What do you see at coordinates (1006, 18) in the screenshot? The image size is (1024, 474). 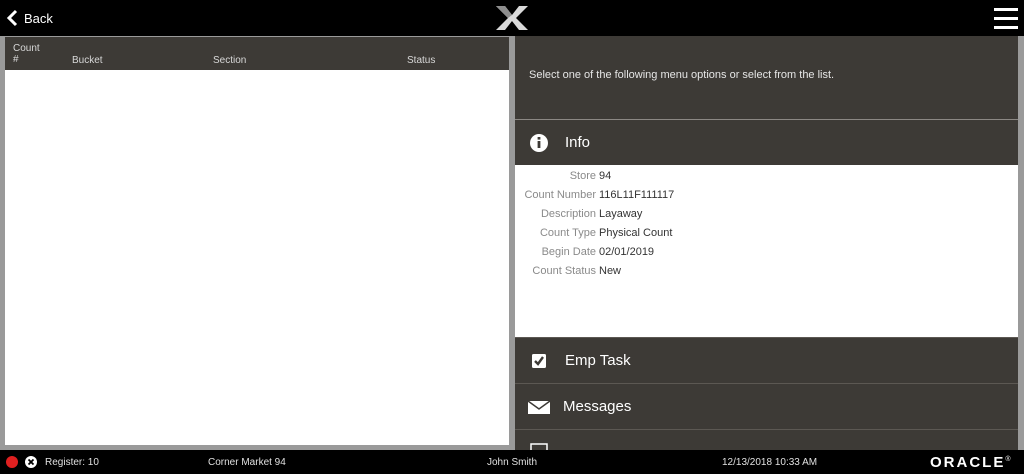 I see `hamburger-menu-icon` at bounding box center [1006, 18].